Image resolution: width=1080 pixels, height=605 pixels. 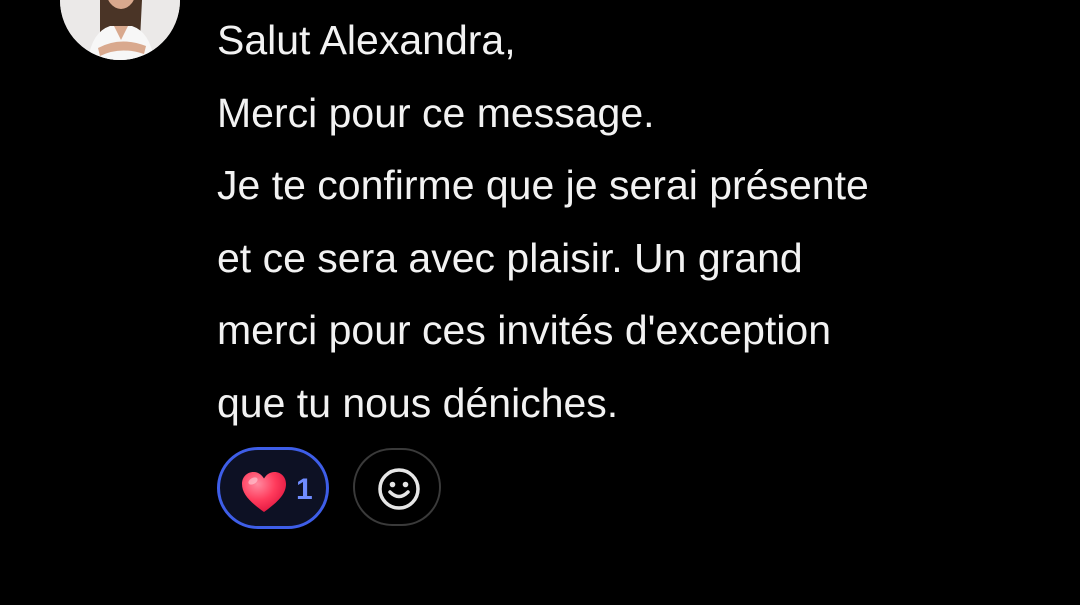 I want to click on avatar-photo, so click(x=120, y=30).